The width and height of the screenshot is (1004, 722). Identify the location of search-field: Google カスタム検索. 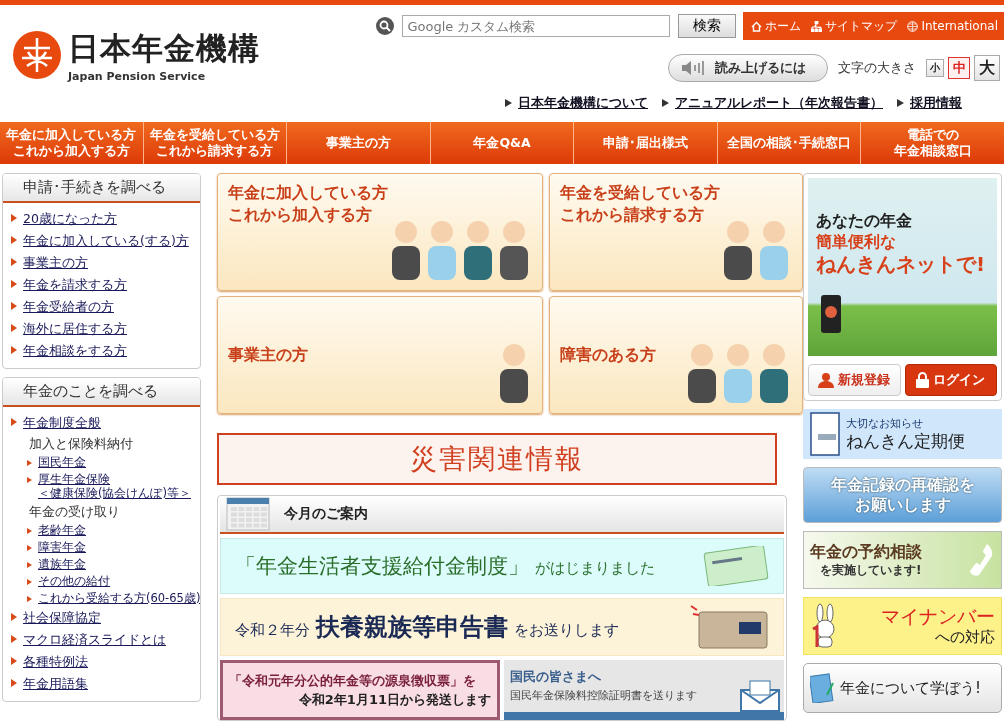
(536, 26).